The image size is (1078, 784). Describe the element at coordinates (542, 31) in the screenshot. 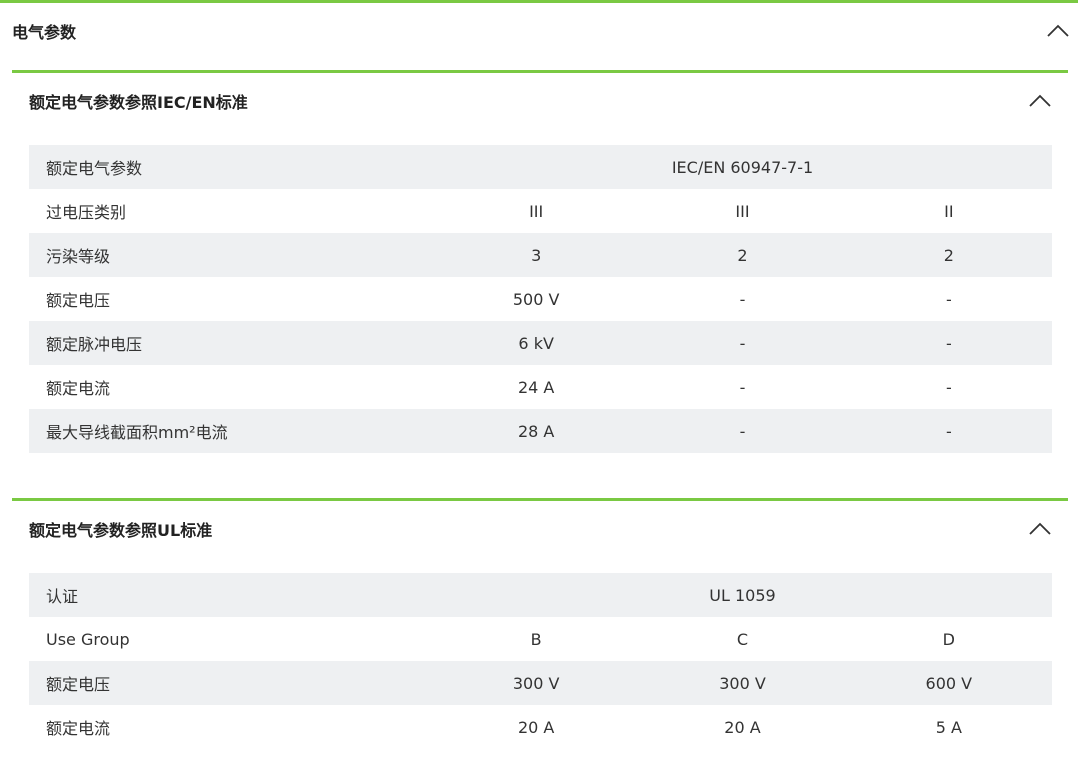

I see `electrical-params-header: 电气参数` at that location.